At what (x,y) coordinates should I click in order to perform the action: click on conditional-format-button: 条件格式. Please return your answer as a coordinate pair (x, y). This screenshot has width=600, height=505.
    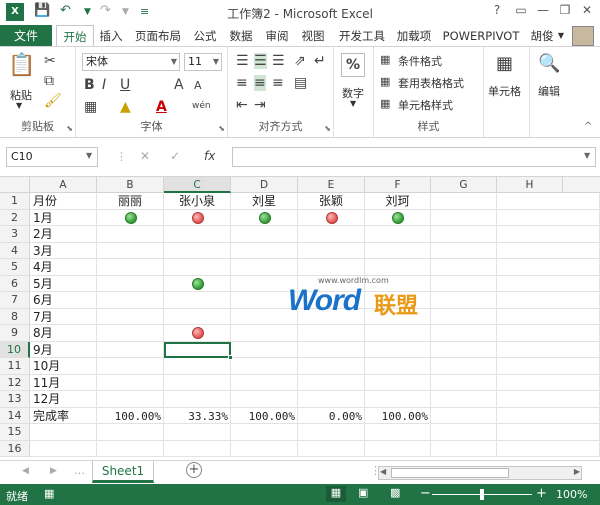
    Looking at the image, I should click on (420, 61).